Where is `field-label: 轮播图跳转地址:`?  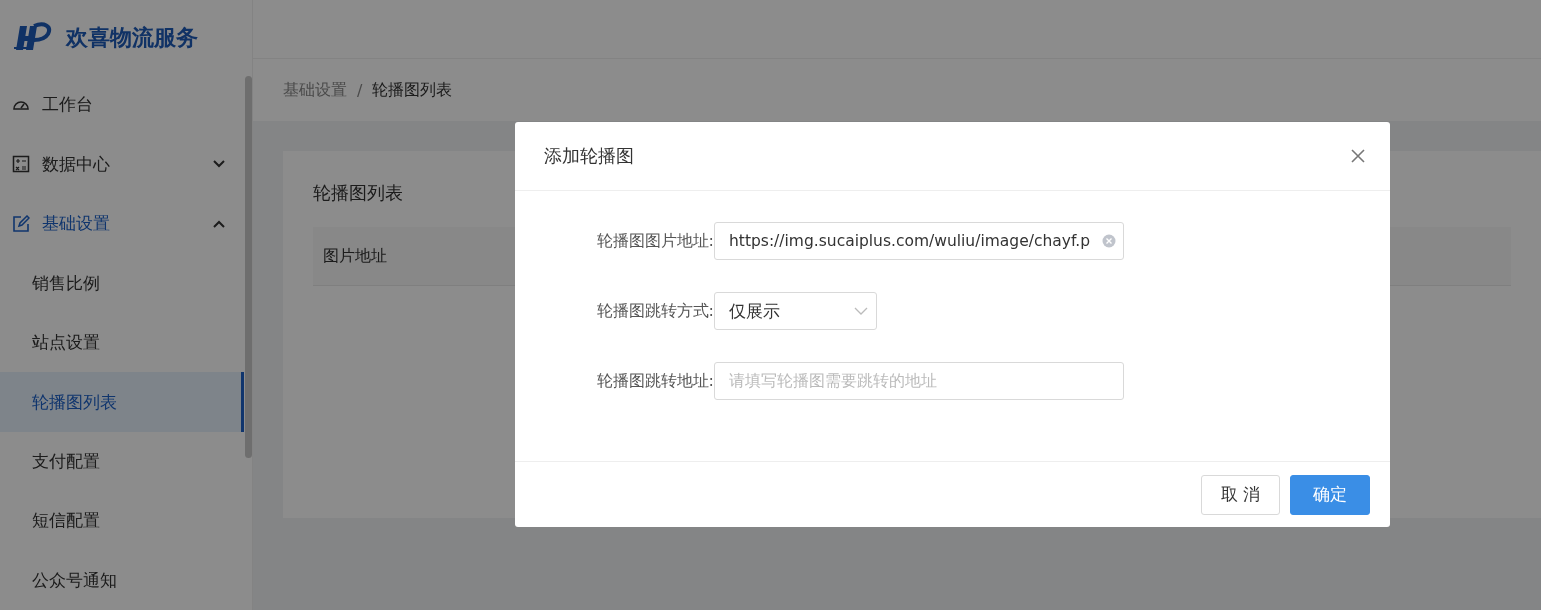
field-label: 轮播图跳转地址: is located at coordinates (654, 381).